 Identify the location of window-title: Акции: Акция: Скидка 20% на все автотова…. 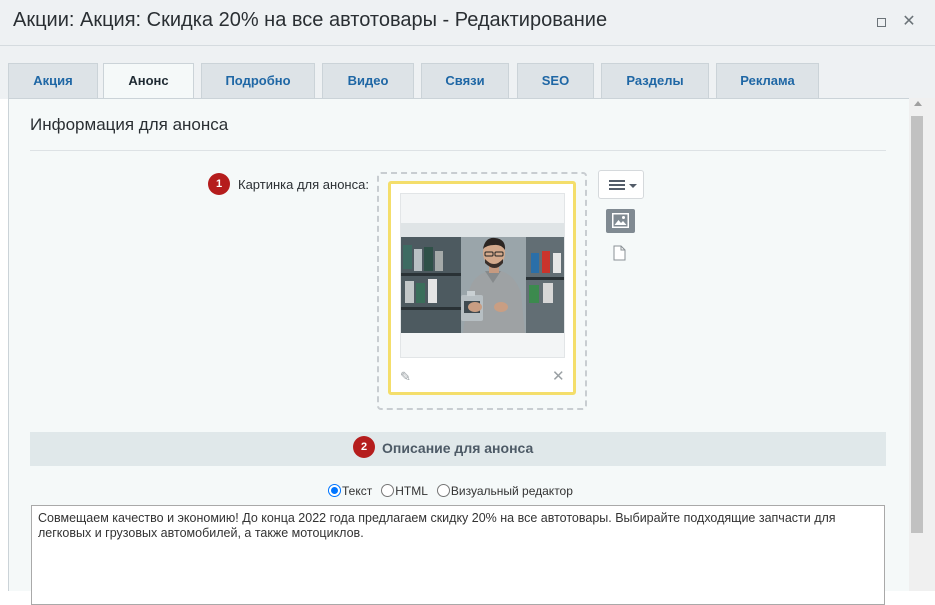
(310, 20).